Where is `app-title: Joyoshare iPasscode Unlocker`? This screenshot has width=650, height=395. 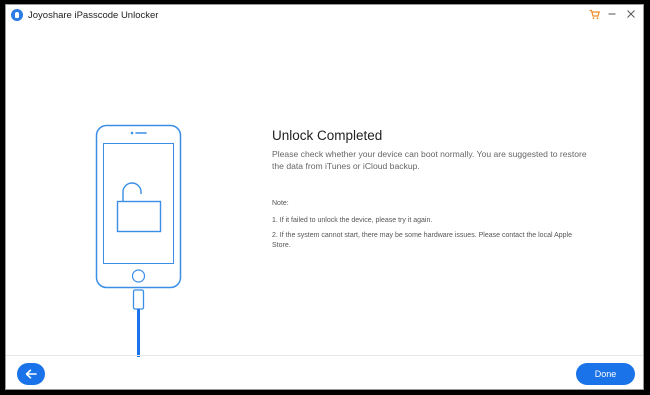 app-title: Joyoshare iPasscode Unlocker is located at coordinates (93, 15).